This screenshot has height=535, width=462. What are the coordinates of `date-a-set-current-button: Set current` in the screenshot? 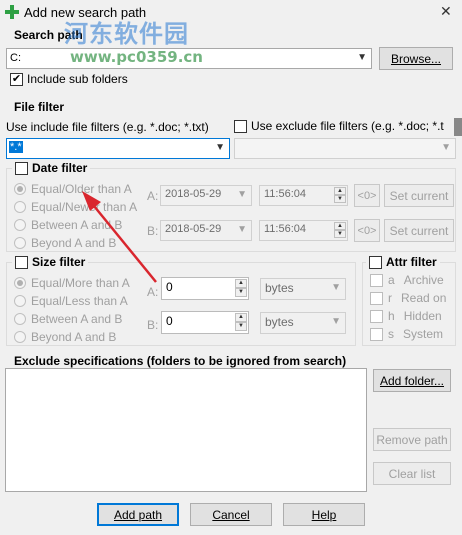 It's located at (419, 195).